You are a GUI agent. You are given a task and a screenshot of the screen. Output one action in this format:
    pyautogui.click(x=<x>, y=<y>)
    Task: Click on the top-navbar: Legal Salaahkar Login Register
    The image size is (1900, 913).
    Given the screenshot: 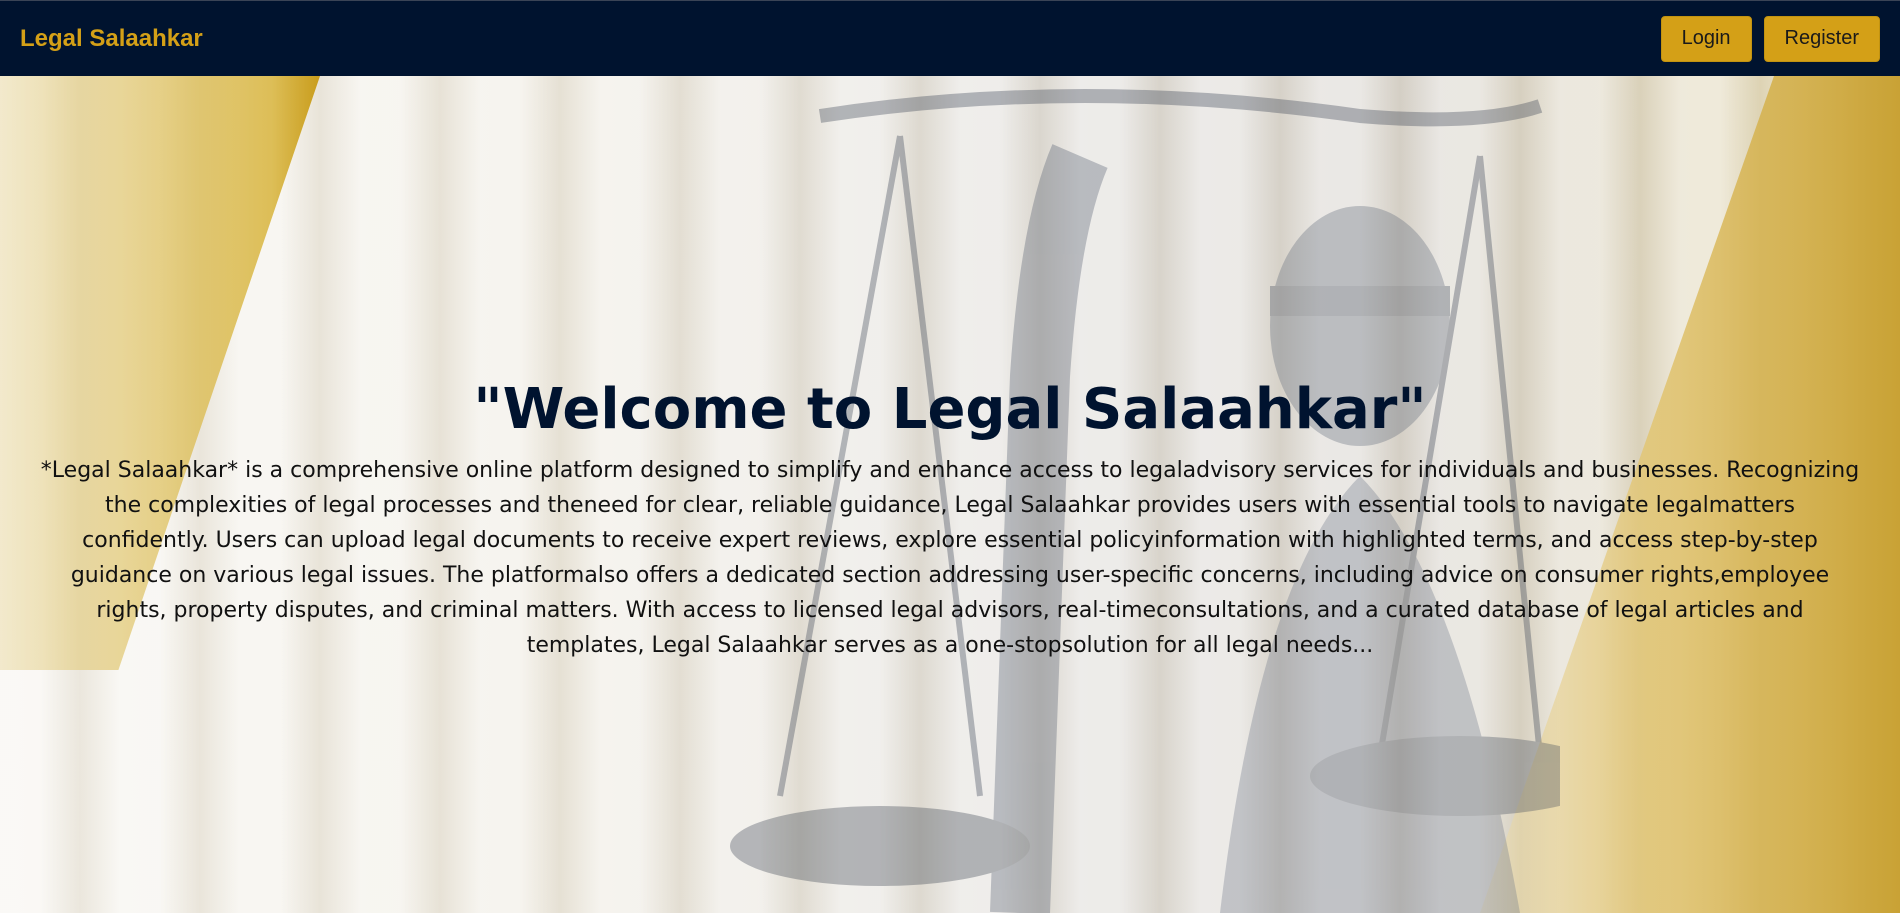 What is the action you would take?
    pyautogui.click(x=950, y=38)
    